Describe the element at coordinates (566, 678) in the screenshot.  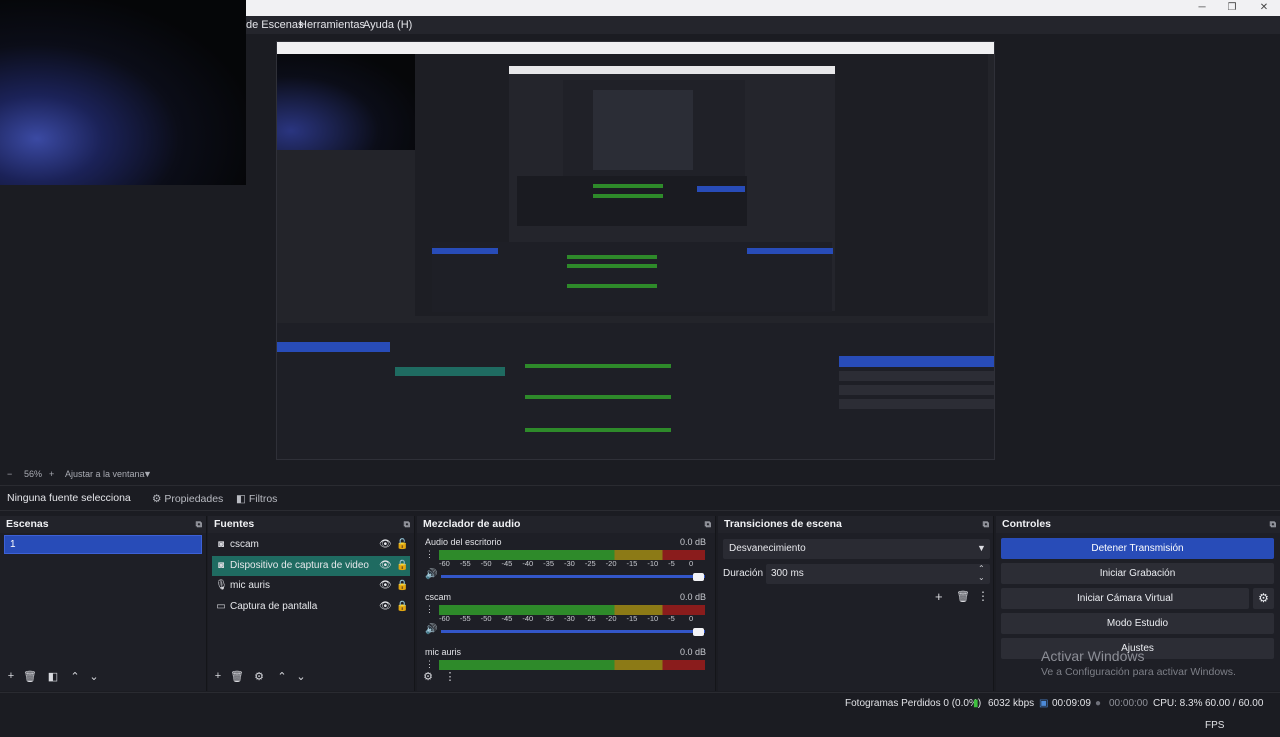
I see `mixer-footer: ⚙ ⋮` at that location.